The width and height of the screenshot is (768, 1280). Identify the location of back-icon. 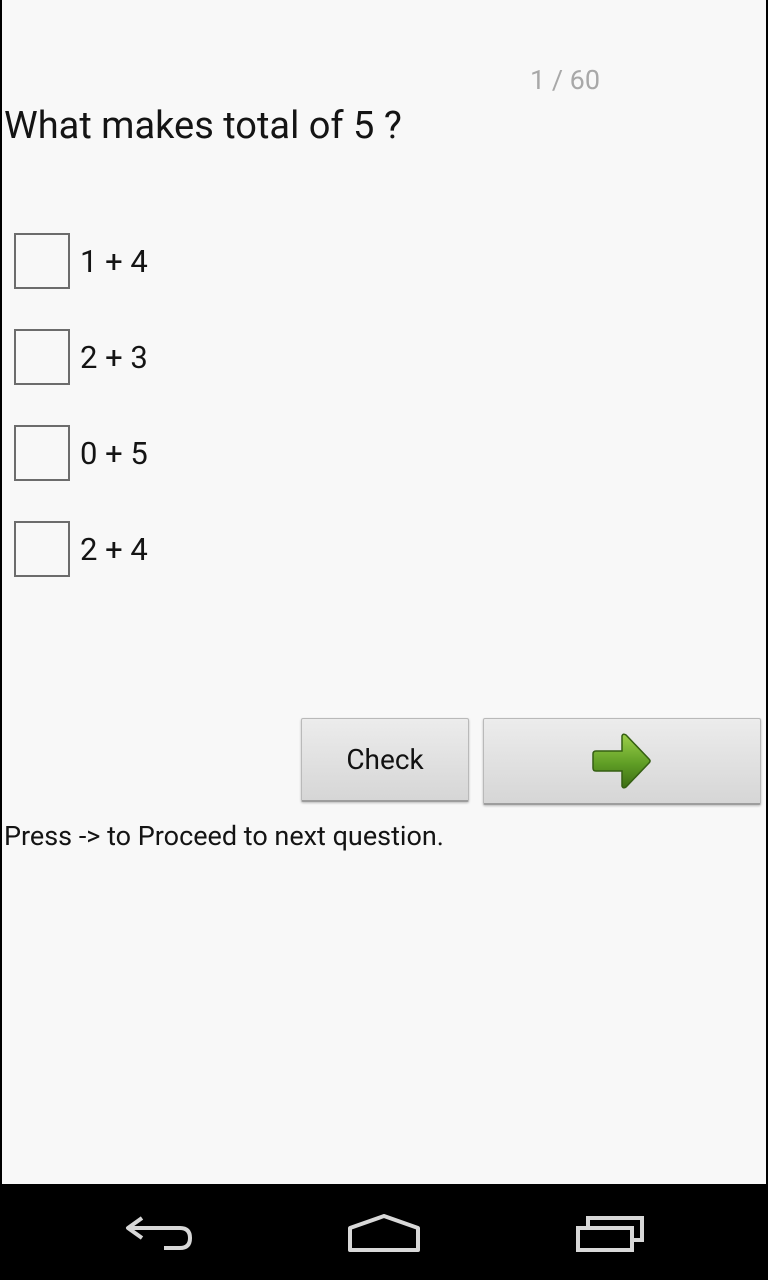
(159, 1233).